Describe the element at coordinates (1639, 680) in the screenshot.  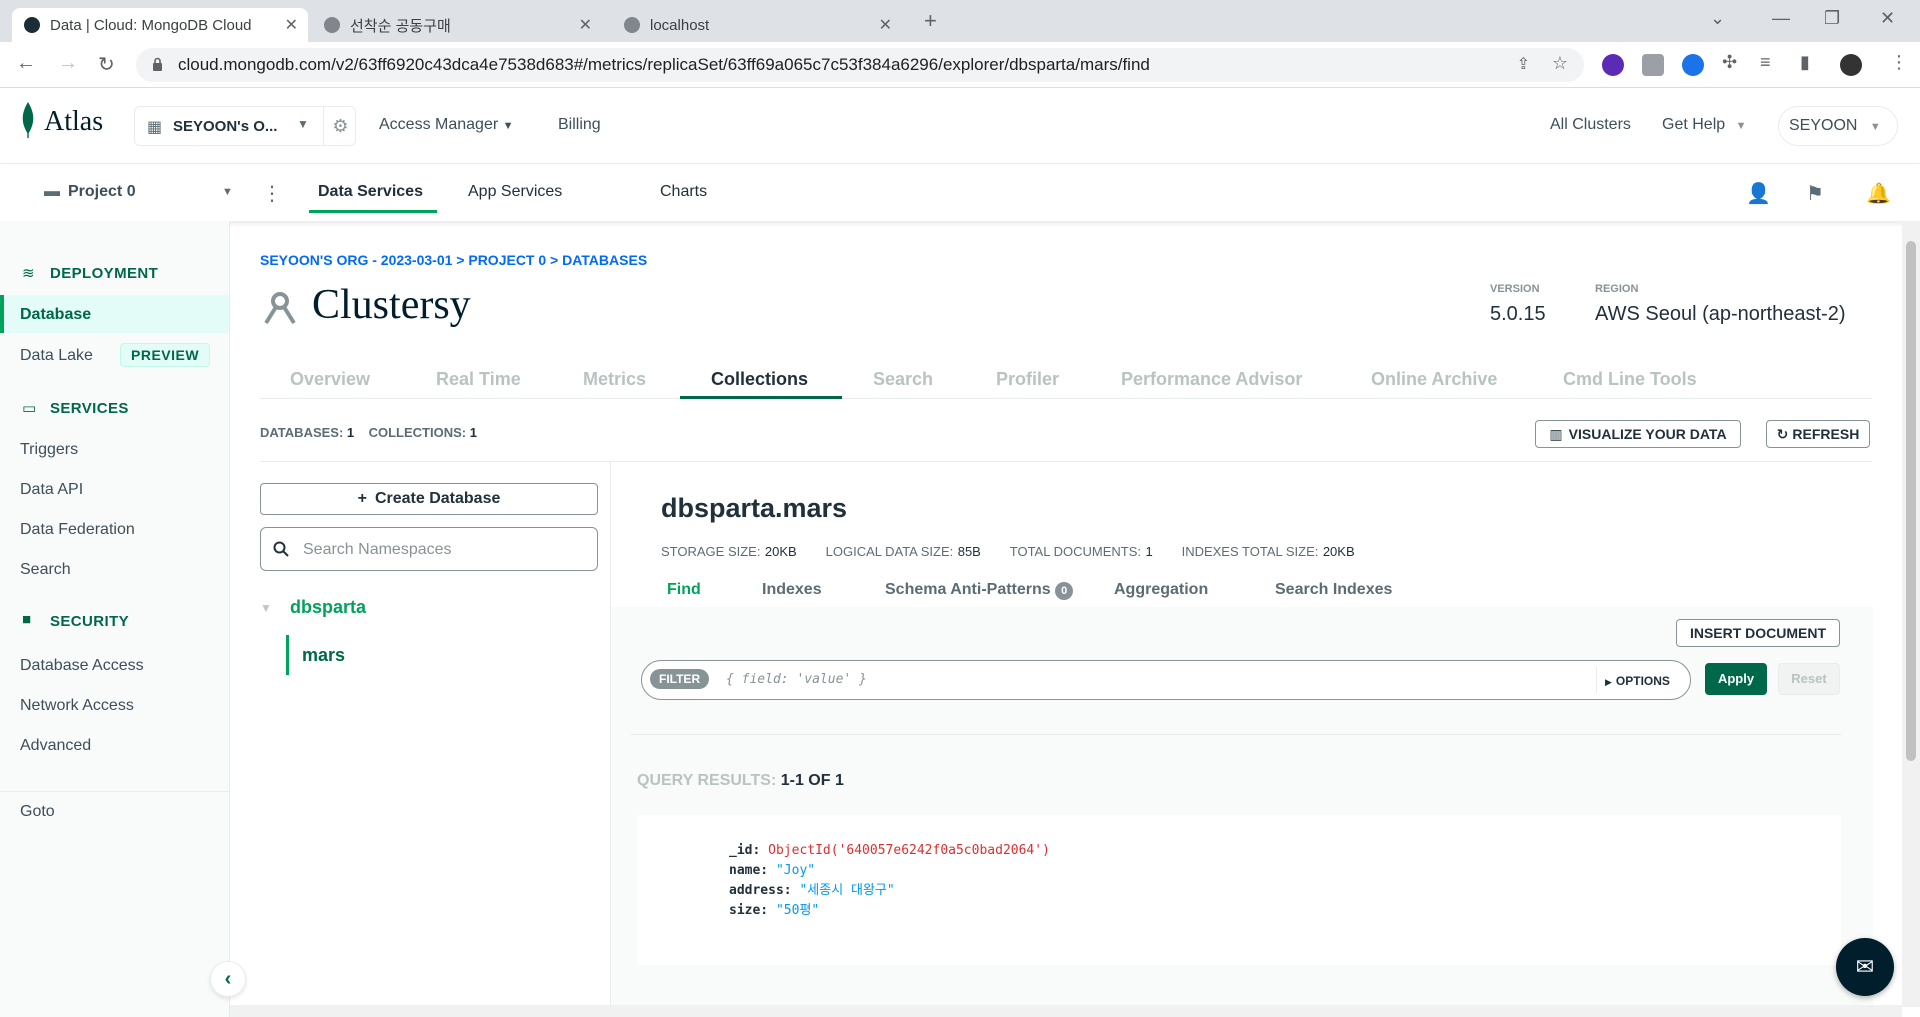
I see `options-toggle: ▶ OPTIONS` at that location.